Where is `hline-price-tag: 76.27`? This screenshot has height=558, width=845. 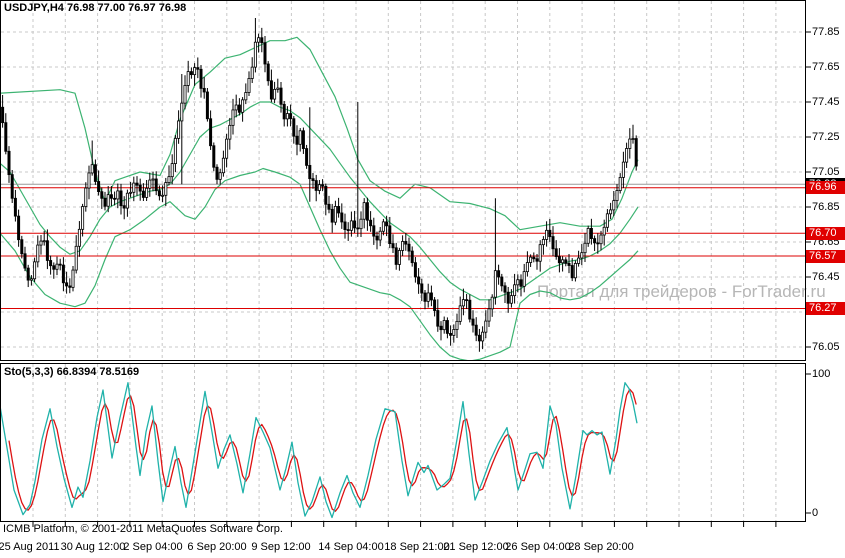 hline-price-tag: 76.27 is located at coordinates (825, 308).